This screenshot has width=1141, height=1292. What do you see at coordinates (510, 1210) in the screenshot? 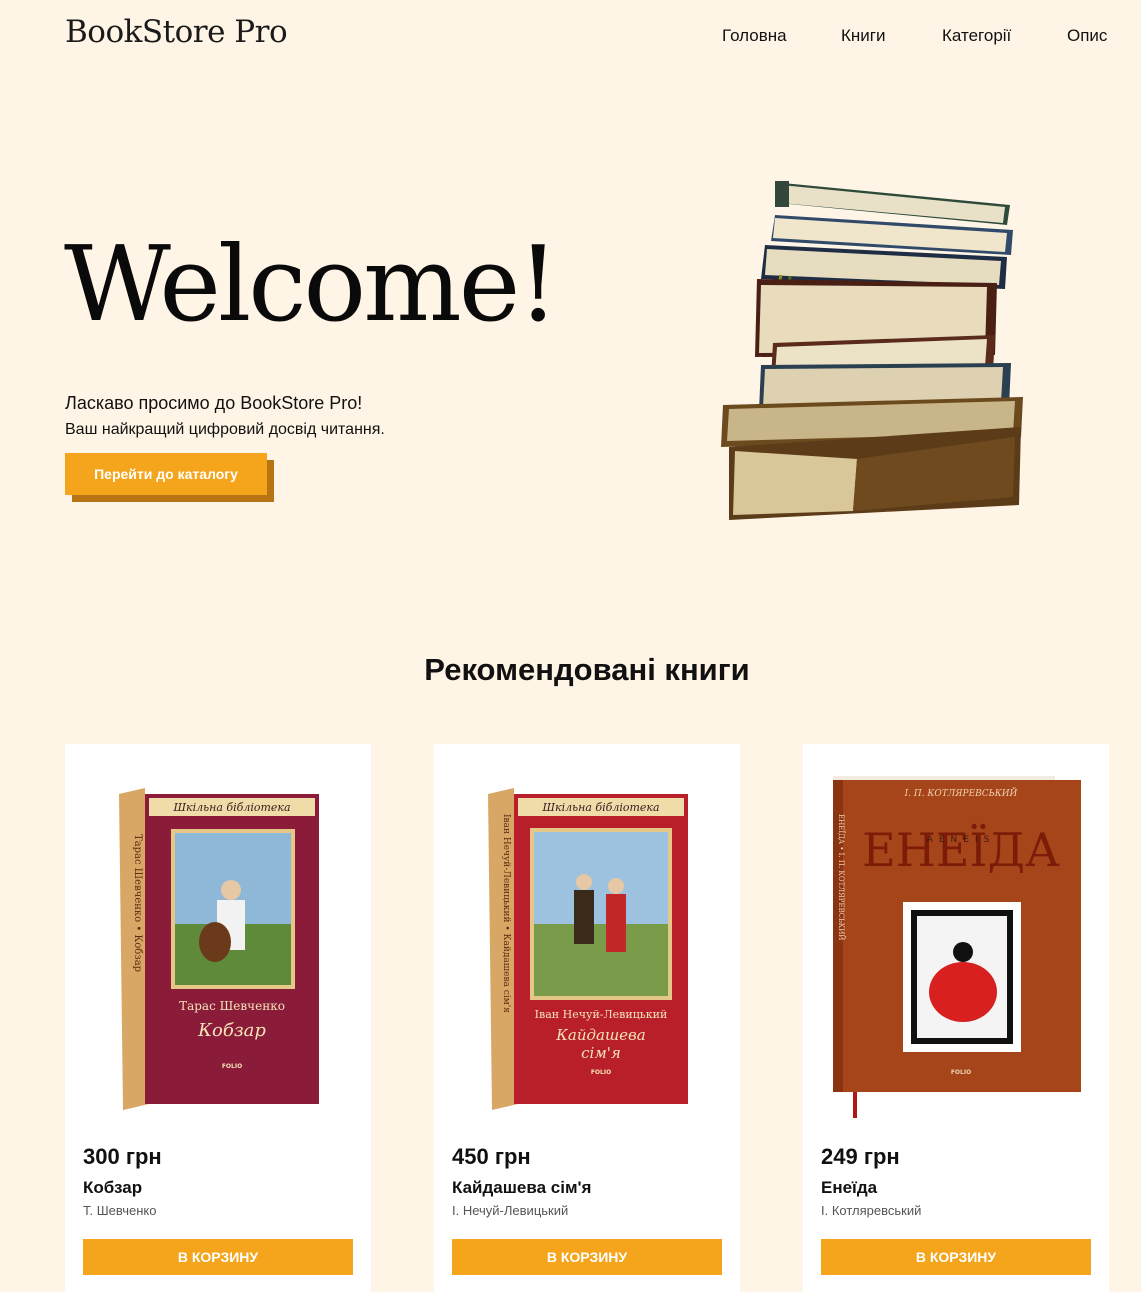
I see `book-author: І. Нечуй-Левицький` at bounding box center [510, 1210].